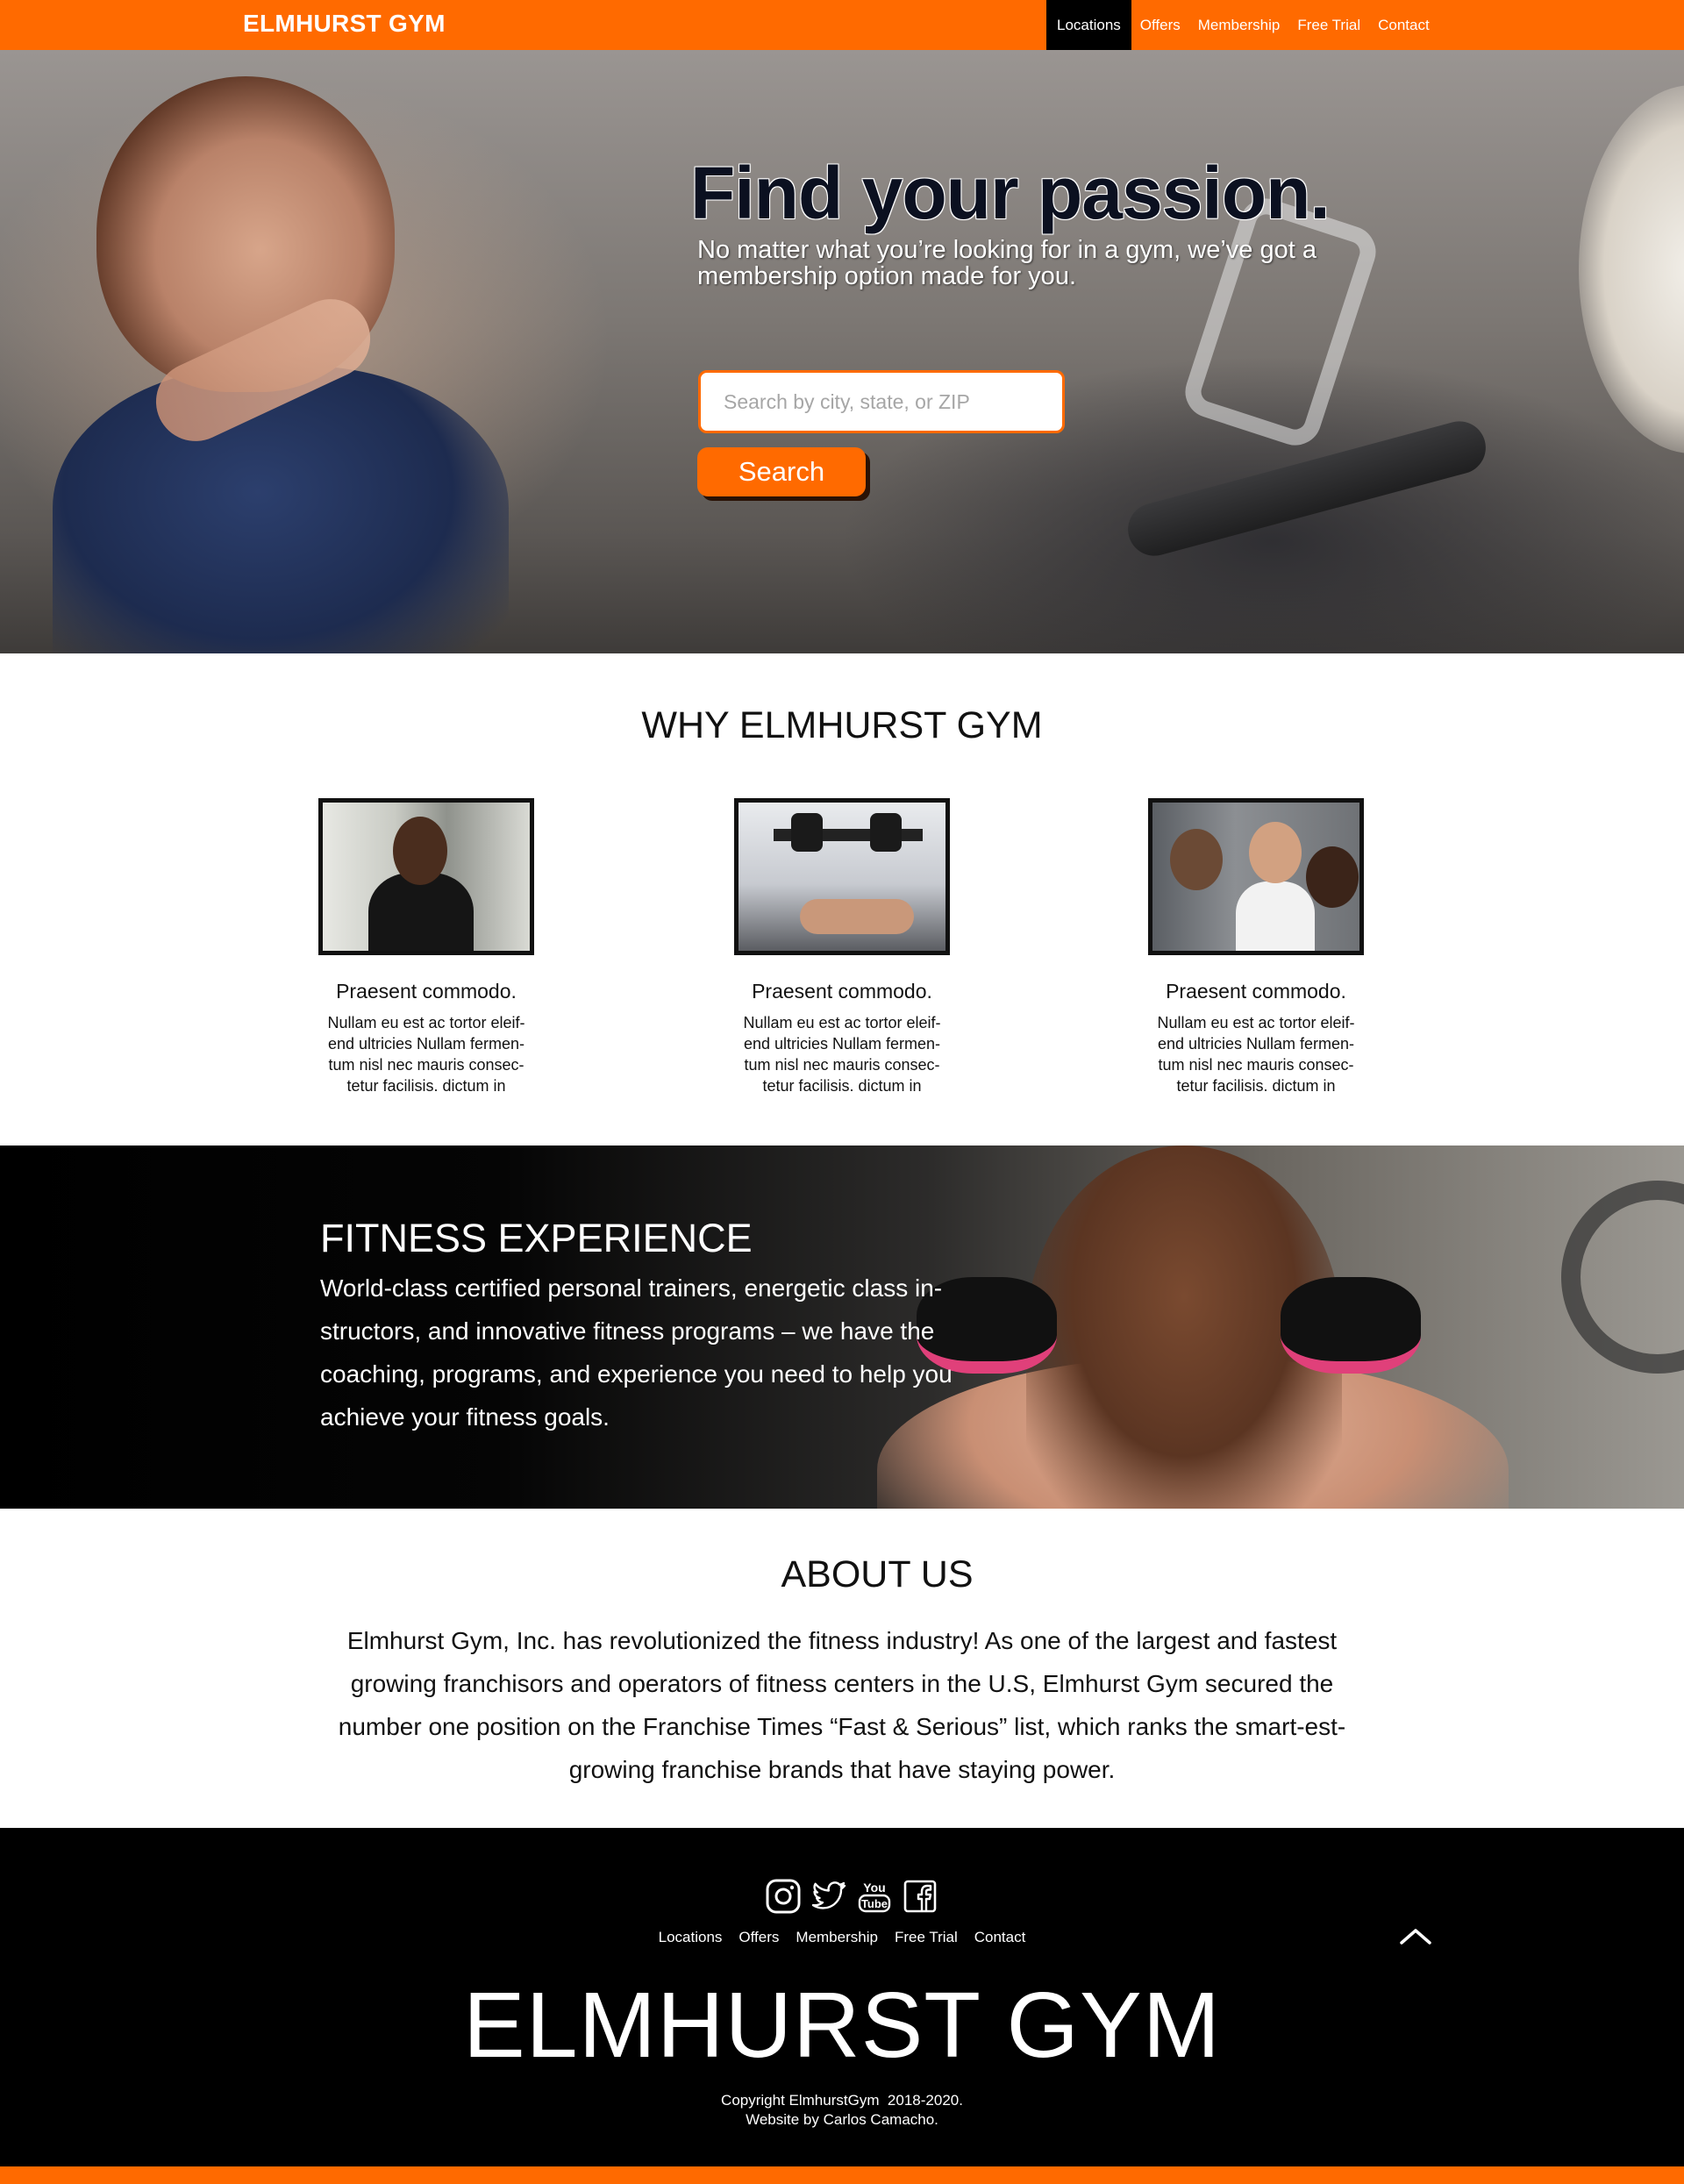 The height and width of the screenshot is (2184, 1684). I want to click on fitness-glove-right, so click(1351, 1325).